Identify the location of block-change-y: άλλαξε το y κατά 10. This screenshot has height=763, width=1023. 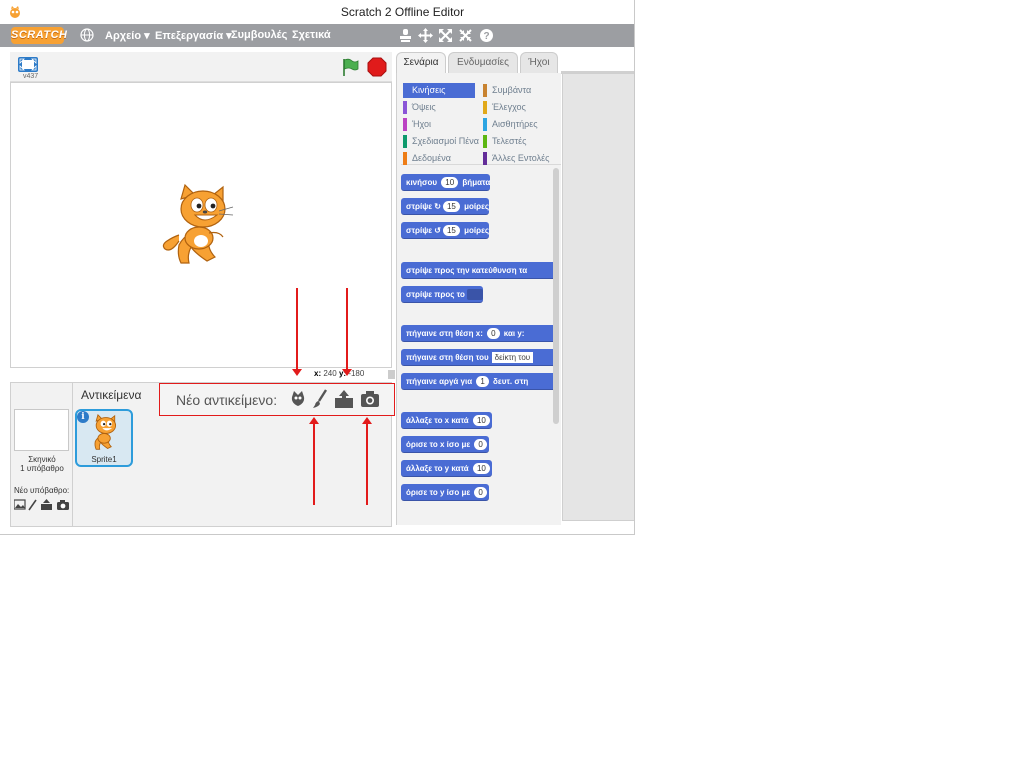
(446, 468).